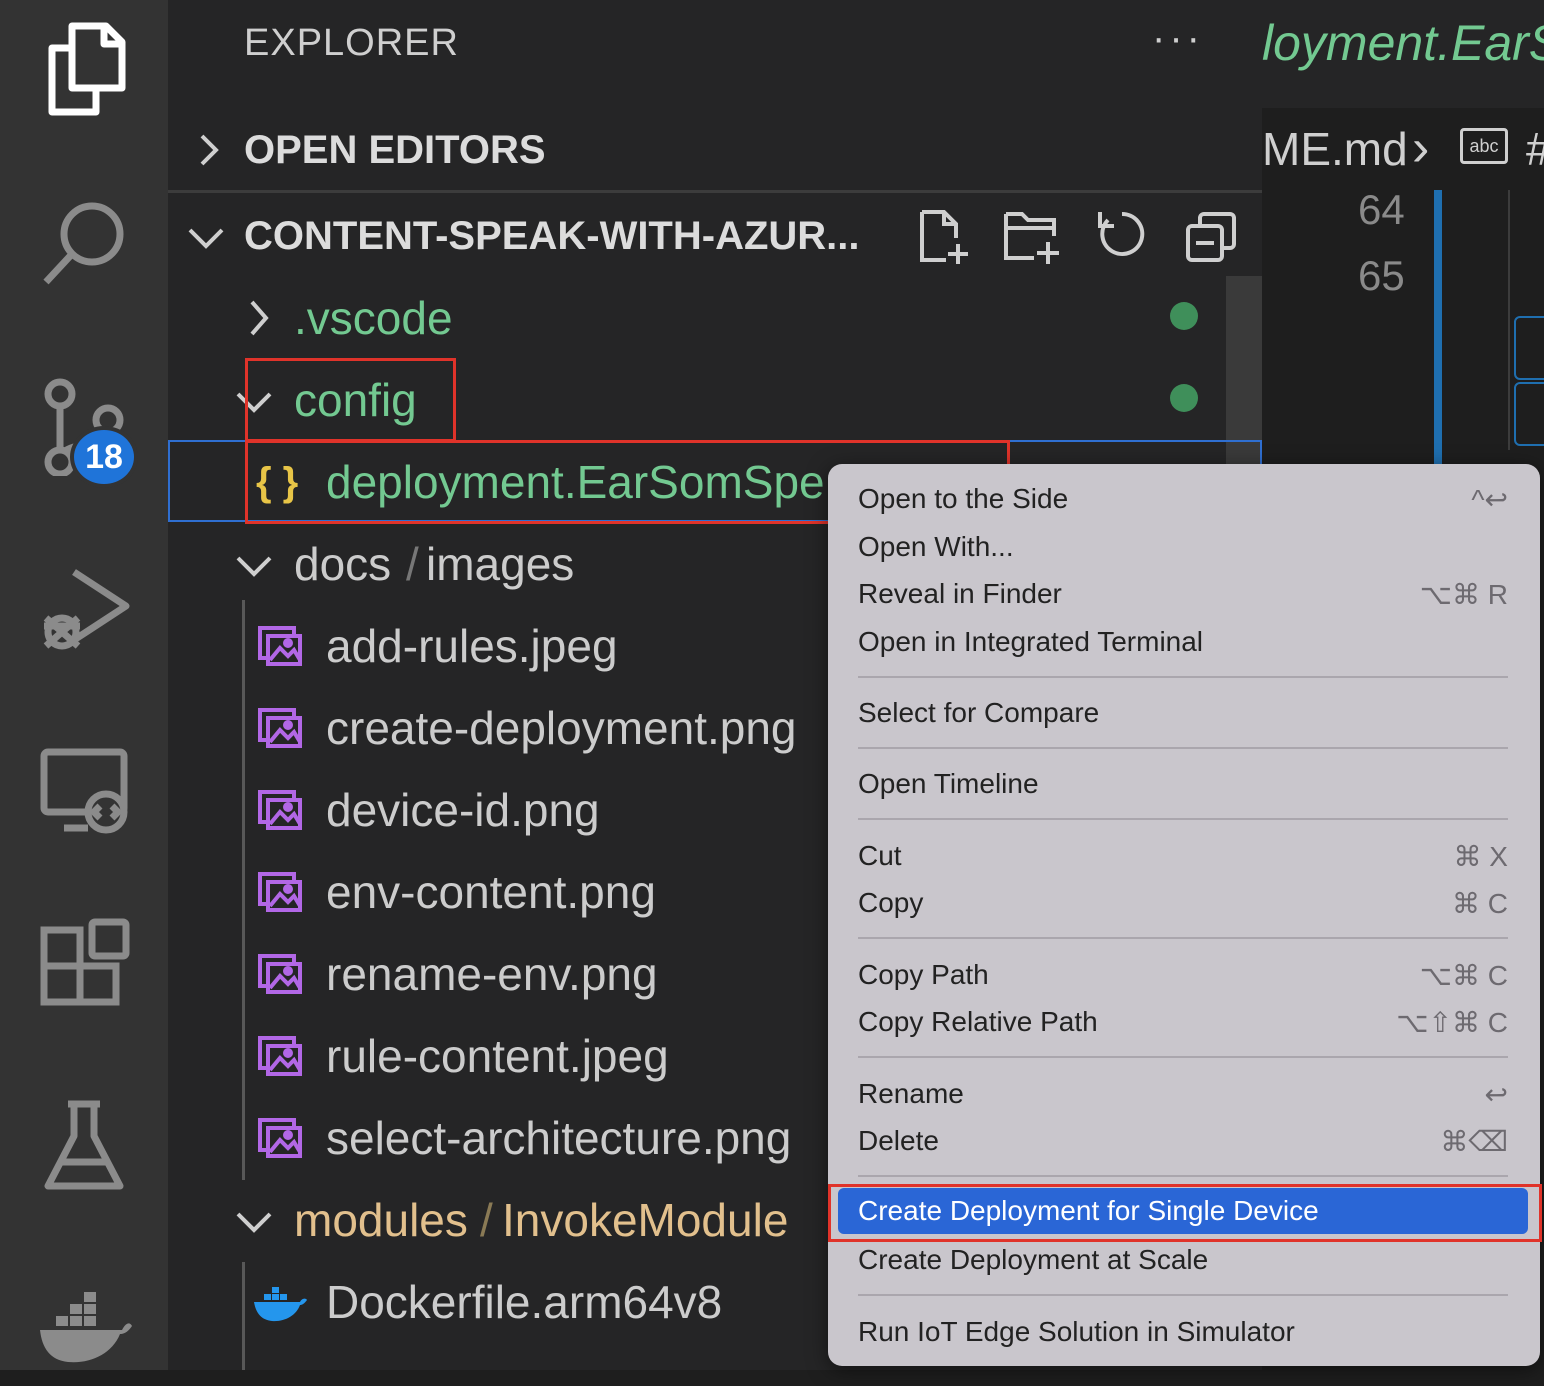 The image size is (1544, 1386). What do you see at coordinates (715, 318) in the screenshot?
I see `tree-item-vscode: .vscode` at bounding box center [715, 318].